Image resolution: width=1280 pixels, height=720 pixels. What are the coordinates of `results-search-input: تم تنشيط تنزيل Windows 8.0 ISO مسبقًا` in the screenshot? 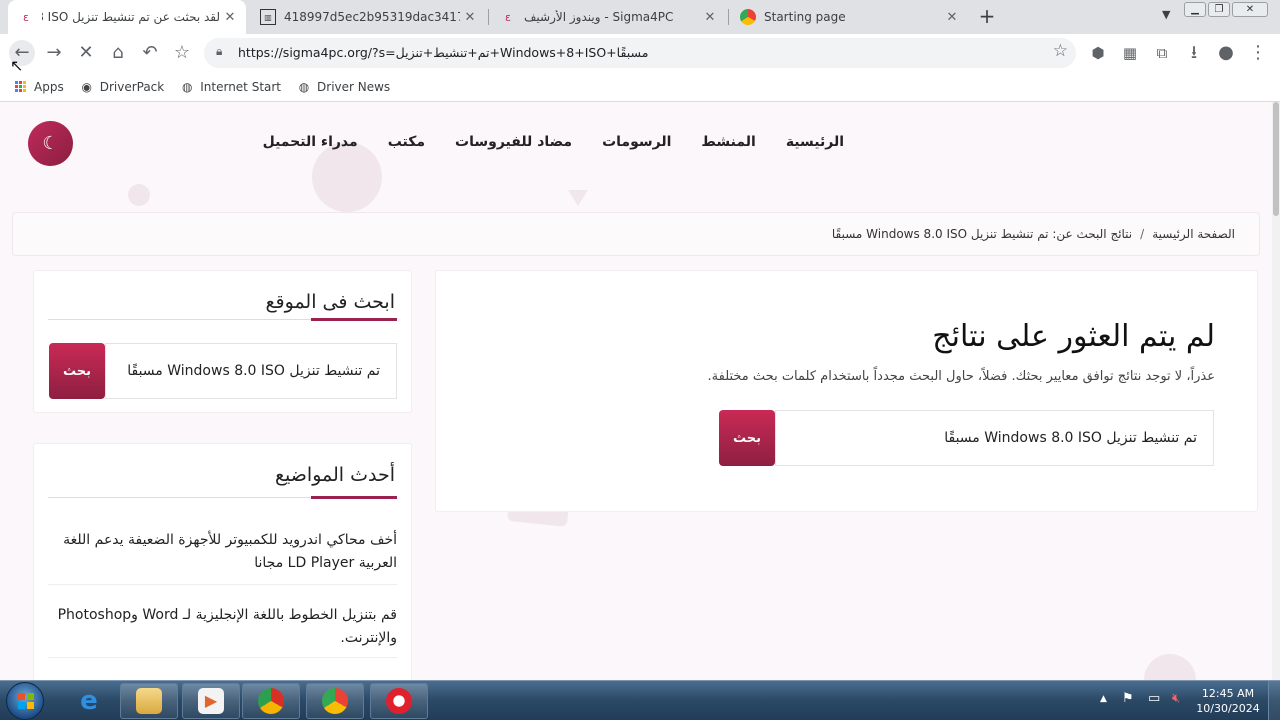 It's located at (994, 438).